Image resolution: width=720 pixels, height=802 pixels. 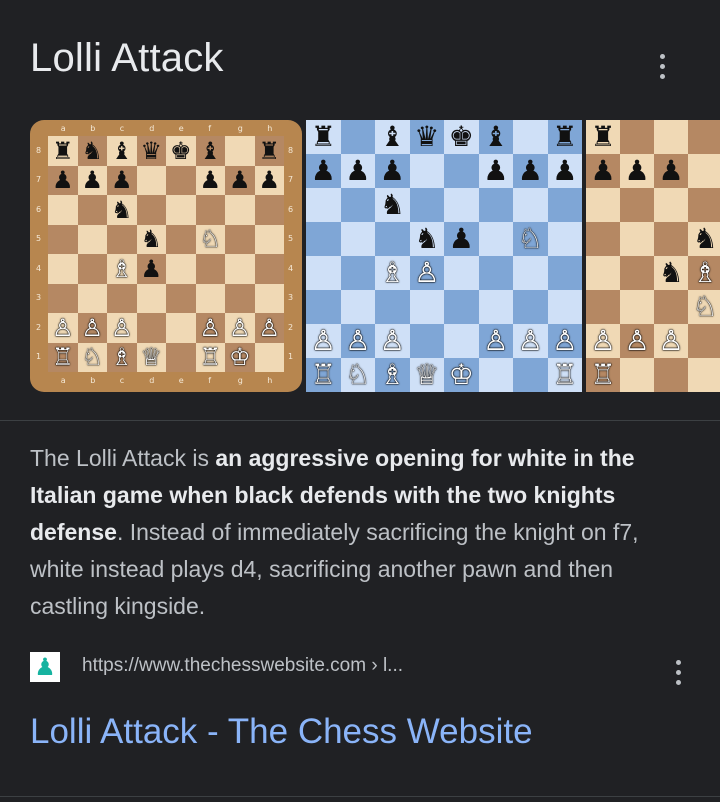 I want to click on board-square: ♜, so click(x=603, y=137).